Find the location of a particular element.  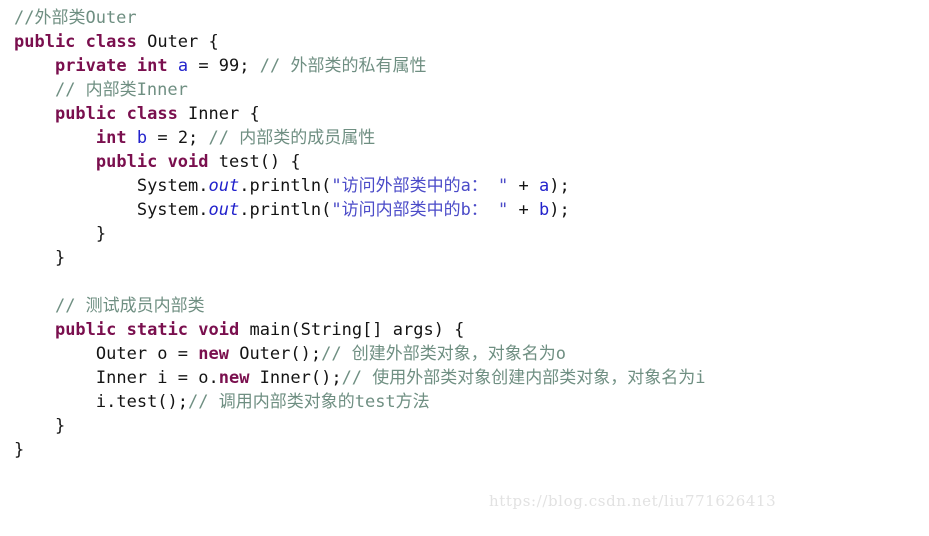

code-line: // 测试成员内部类 is located at coordinates (360, 306).